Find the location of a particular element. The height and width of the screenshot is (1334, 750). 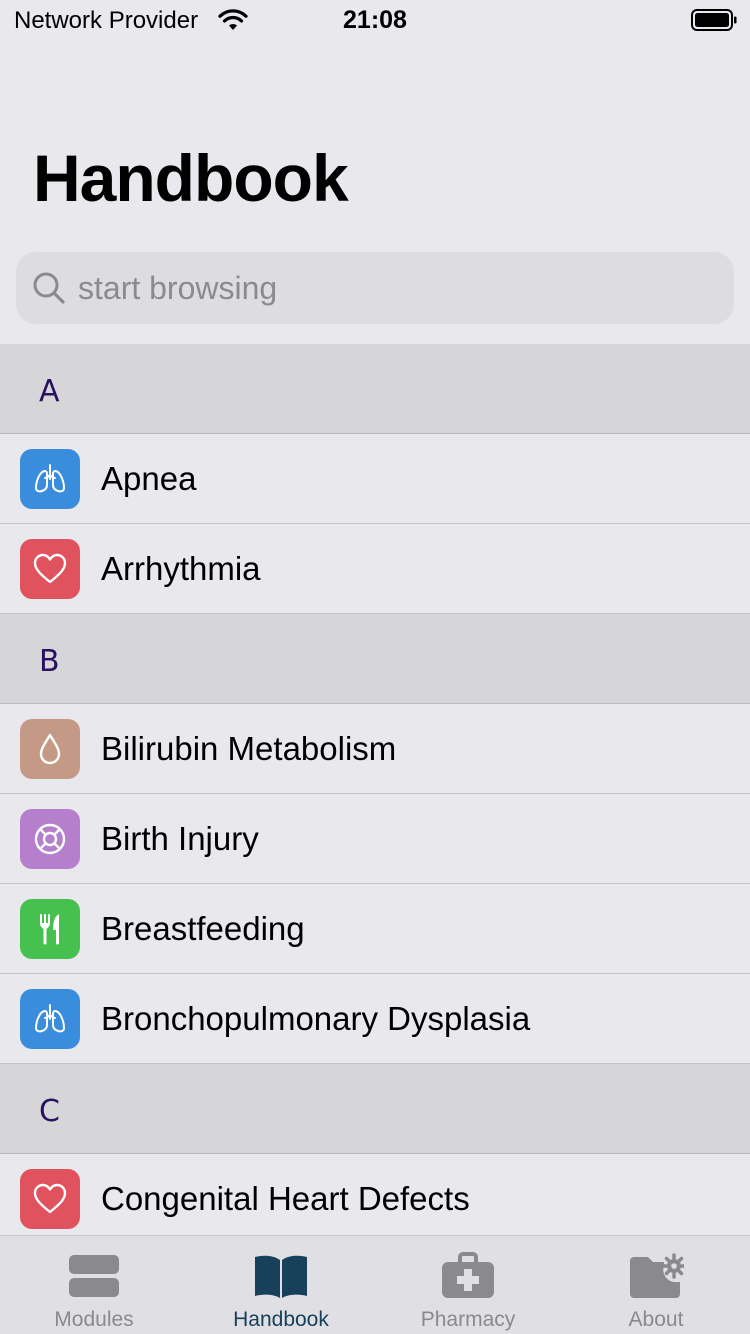

list-item: Bilirubin Metabolism is located at coordinates (375, 749).